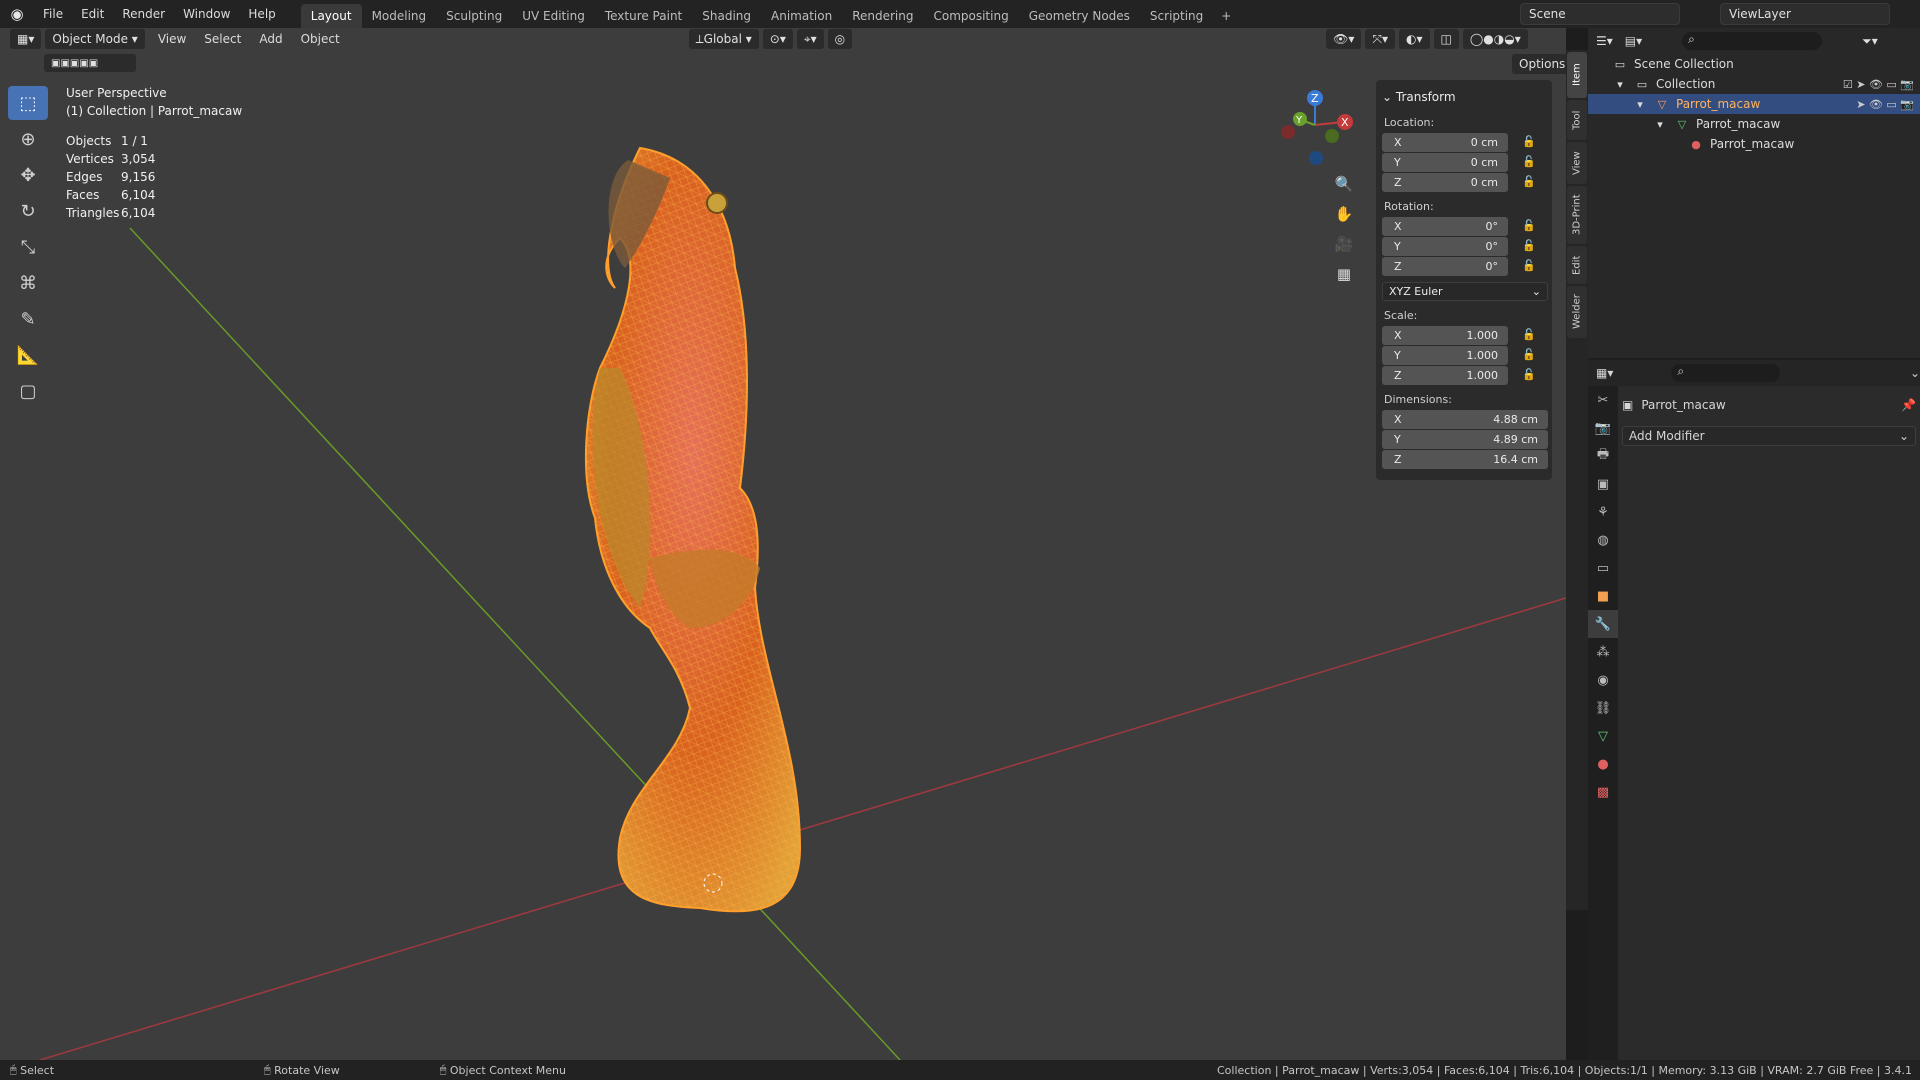 This screenshot has width=1920, height=1080. Describe the element at coordinates (1459, 162) in the screenshot. I see `location-y-field: Y 0 cm 🔓` at that location.